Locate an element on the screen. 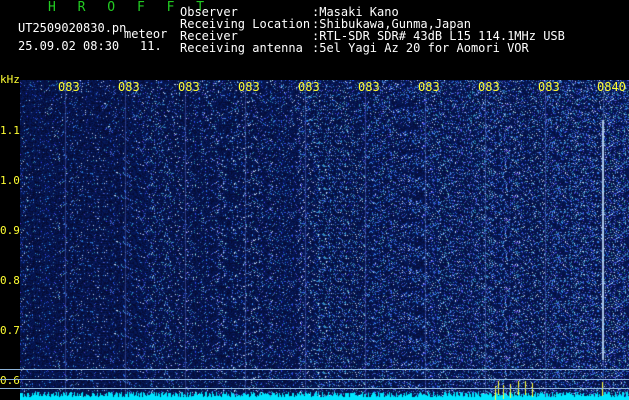 Image resolution: width=629 pixels, height=400 pixels. time-tick-4: 083 is located at coordinates (249, 87).